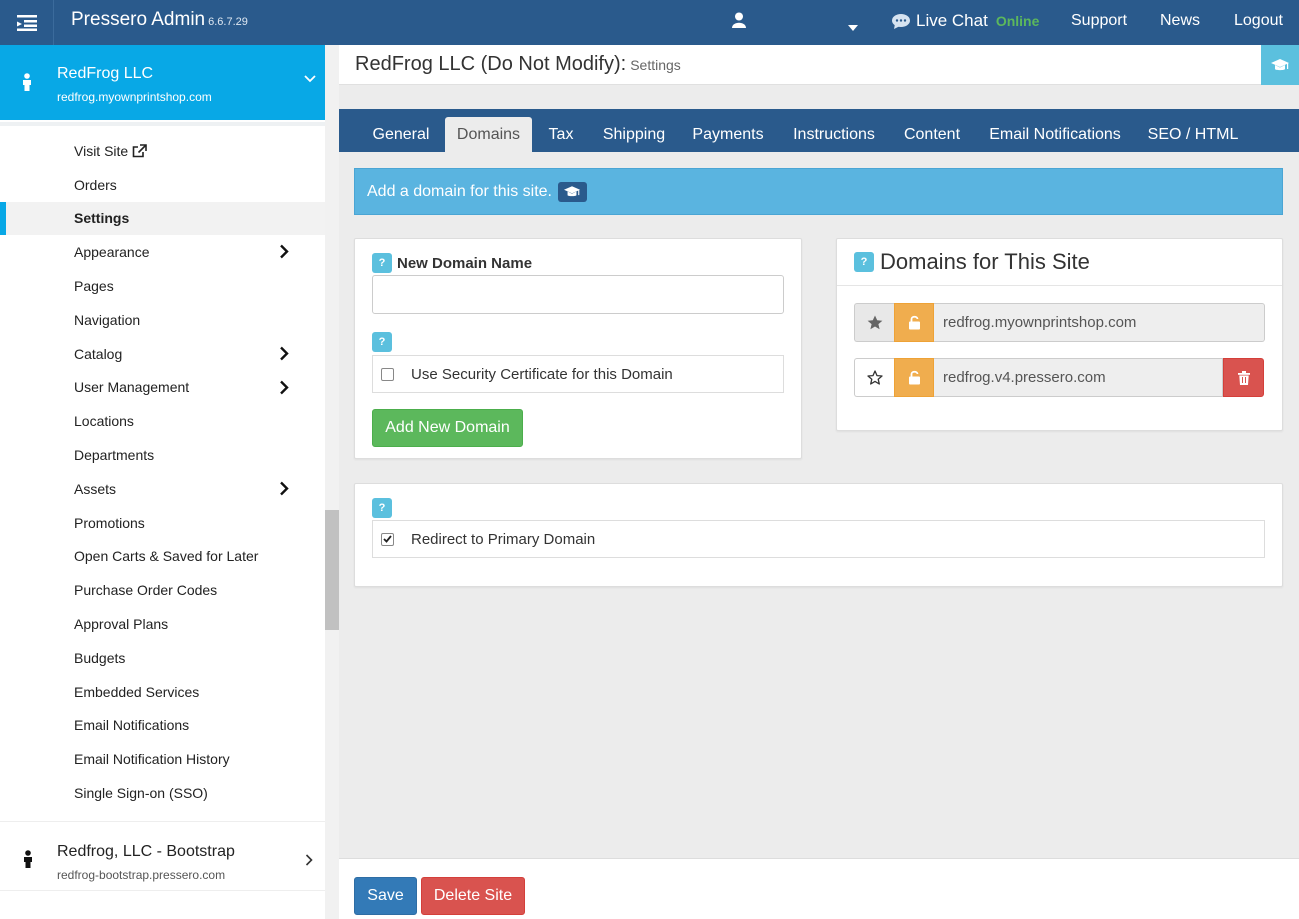  I want to click on tab-instructions: Instructions, so click(834, 134).